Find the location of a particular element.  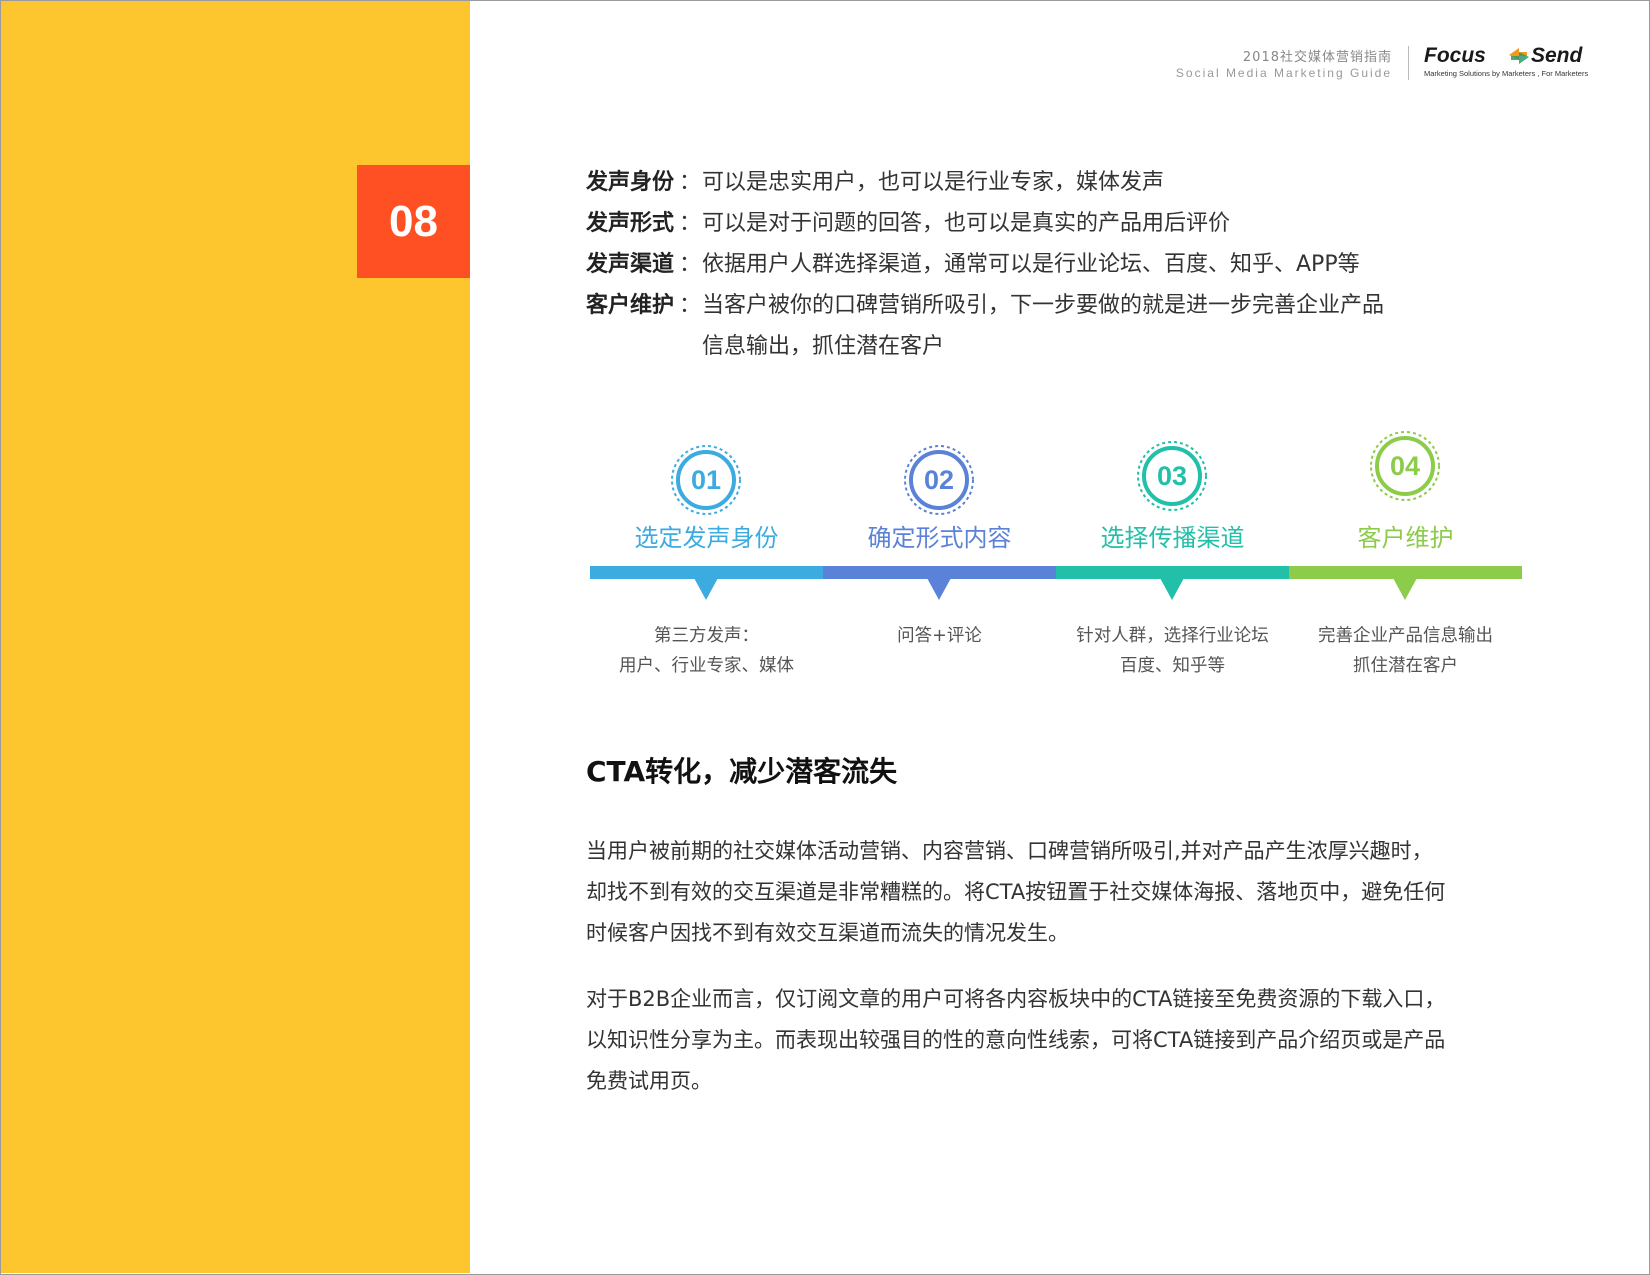

step-description: 第三方发声： 用户、行业专家、媒体 is located at coordinates (706, 651).